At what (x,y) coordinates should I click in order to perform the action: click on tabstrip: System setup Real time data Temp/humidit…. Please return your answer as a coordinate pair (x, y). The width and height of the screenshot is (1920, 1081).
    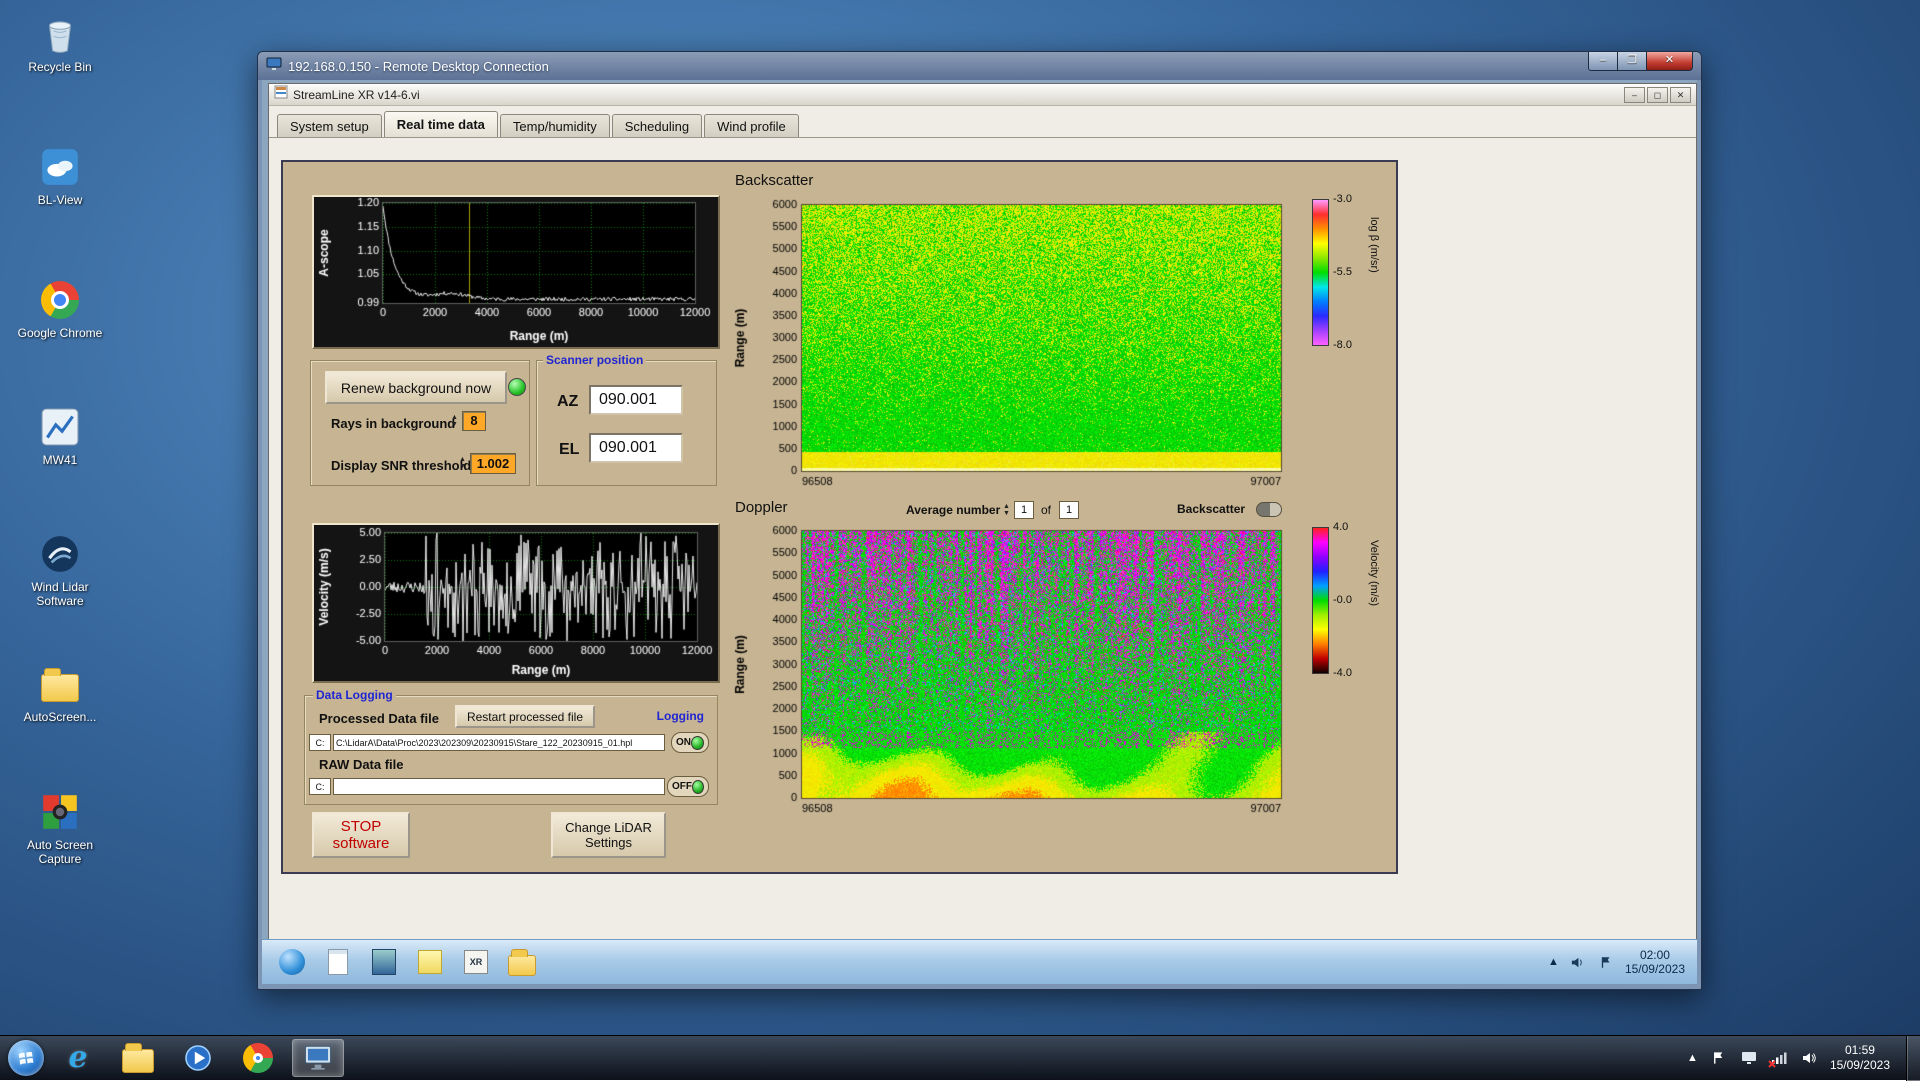
    Looking at the image, I should click on (539, 124).